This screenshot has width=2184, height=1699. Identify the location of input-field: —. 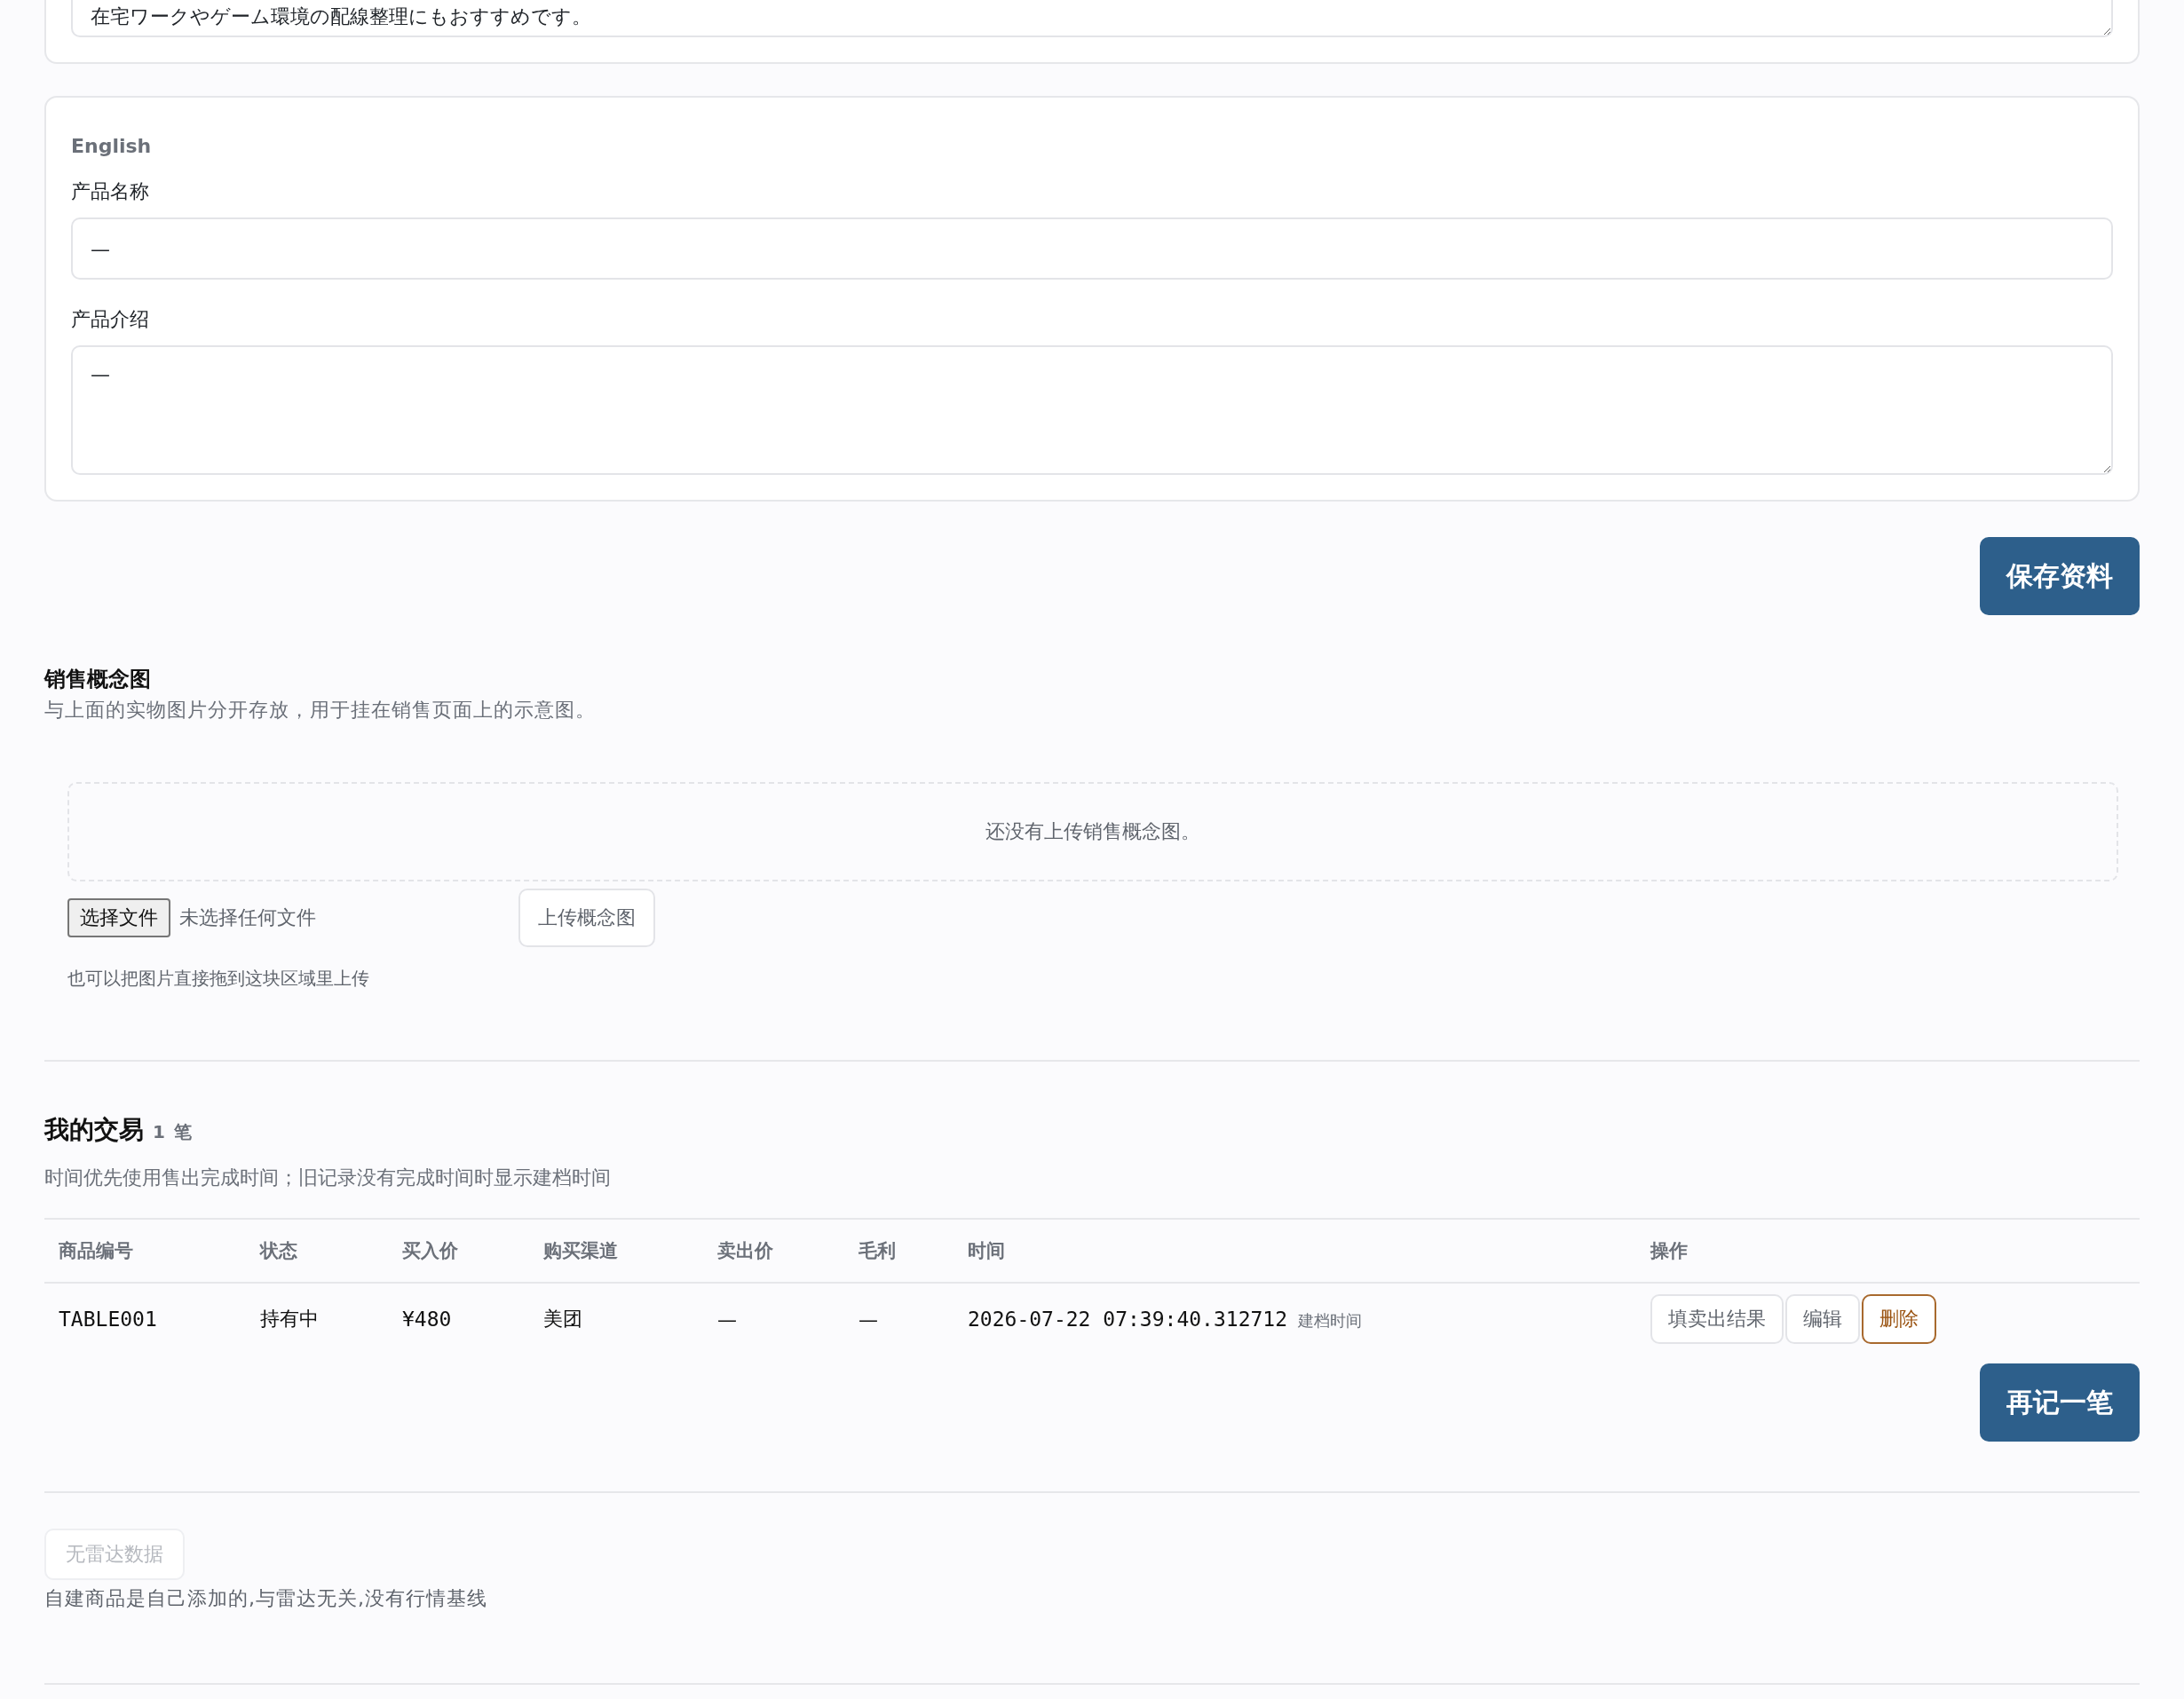
(1092, 248).